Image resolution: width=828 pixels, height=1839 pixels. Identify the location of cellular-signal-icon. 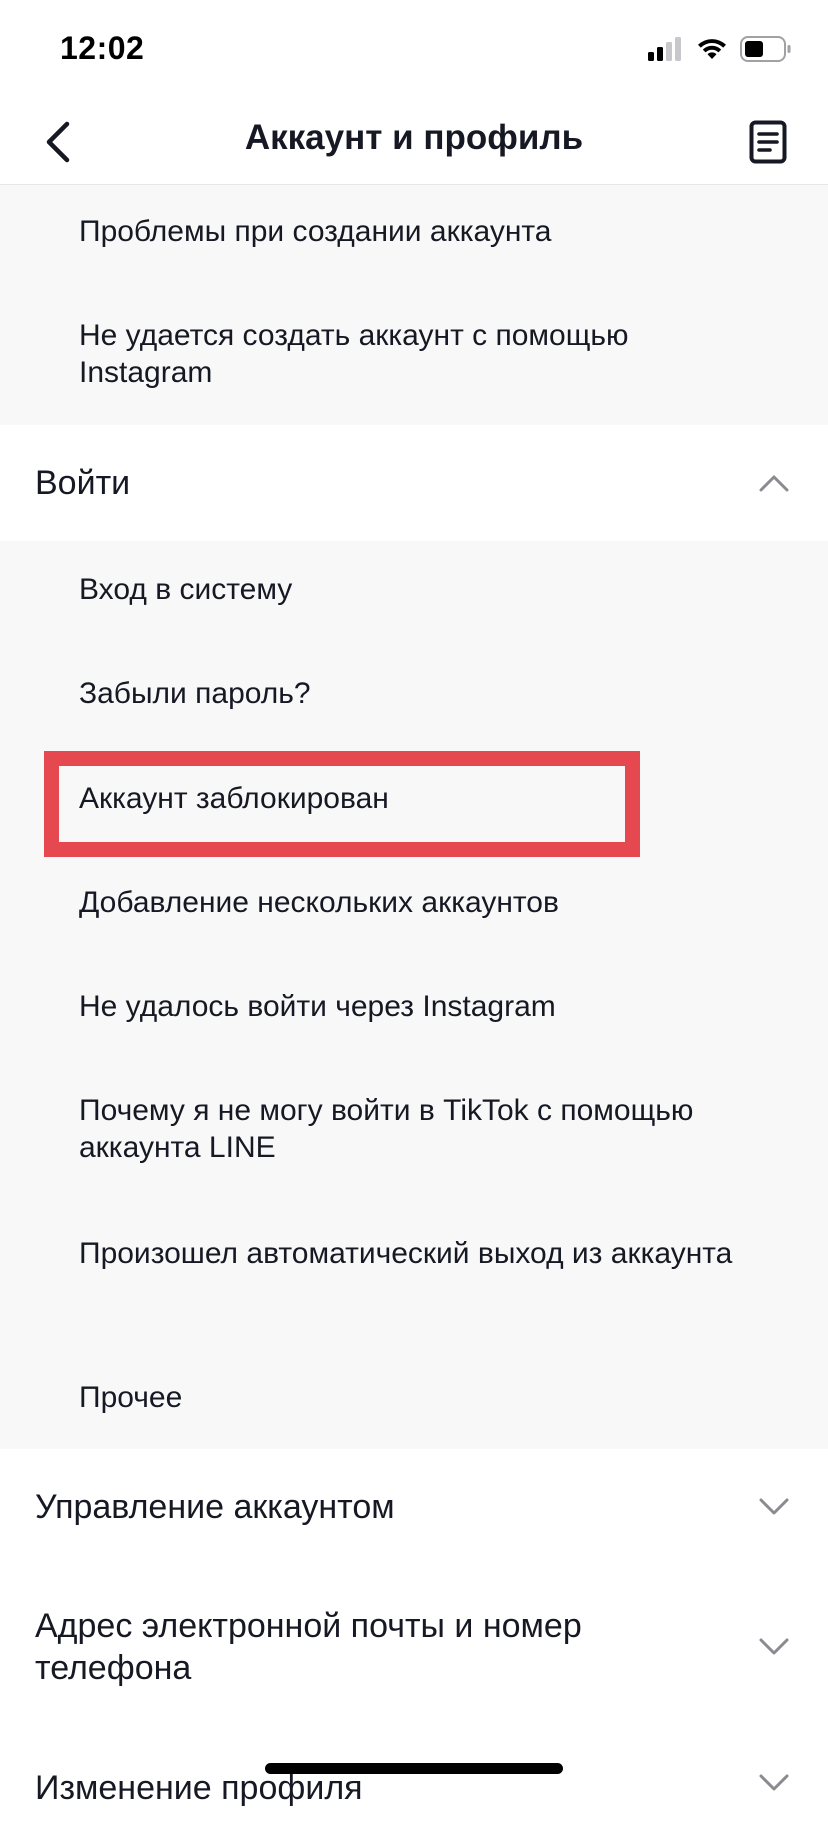
(664, 49).